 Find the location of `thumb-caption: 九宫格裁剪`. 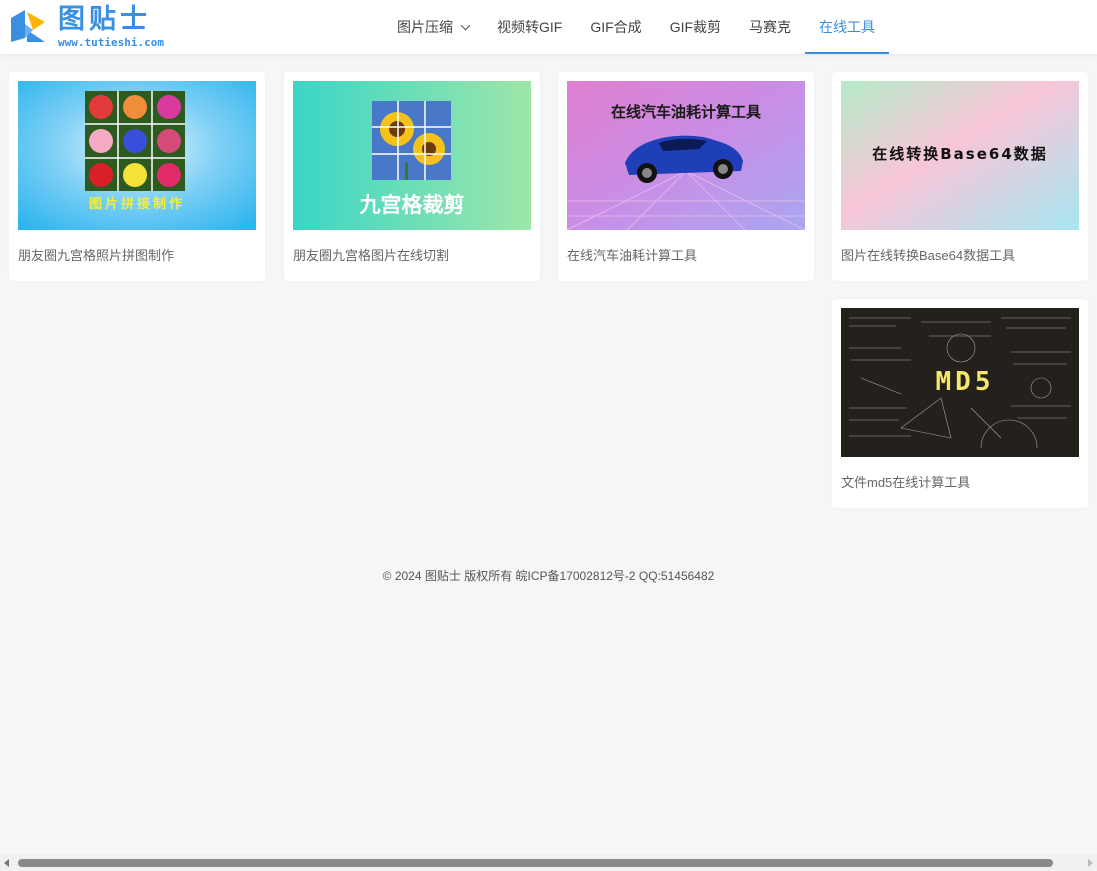

thumb-caption: 九宫格裁剪 is located at coordinates (412, 205).